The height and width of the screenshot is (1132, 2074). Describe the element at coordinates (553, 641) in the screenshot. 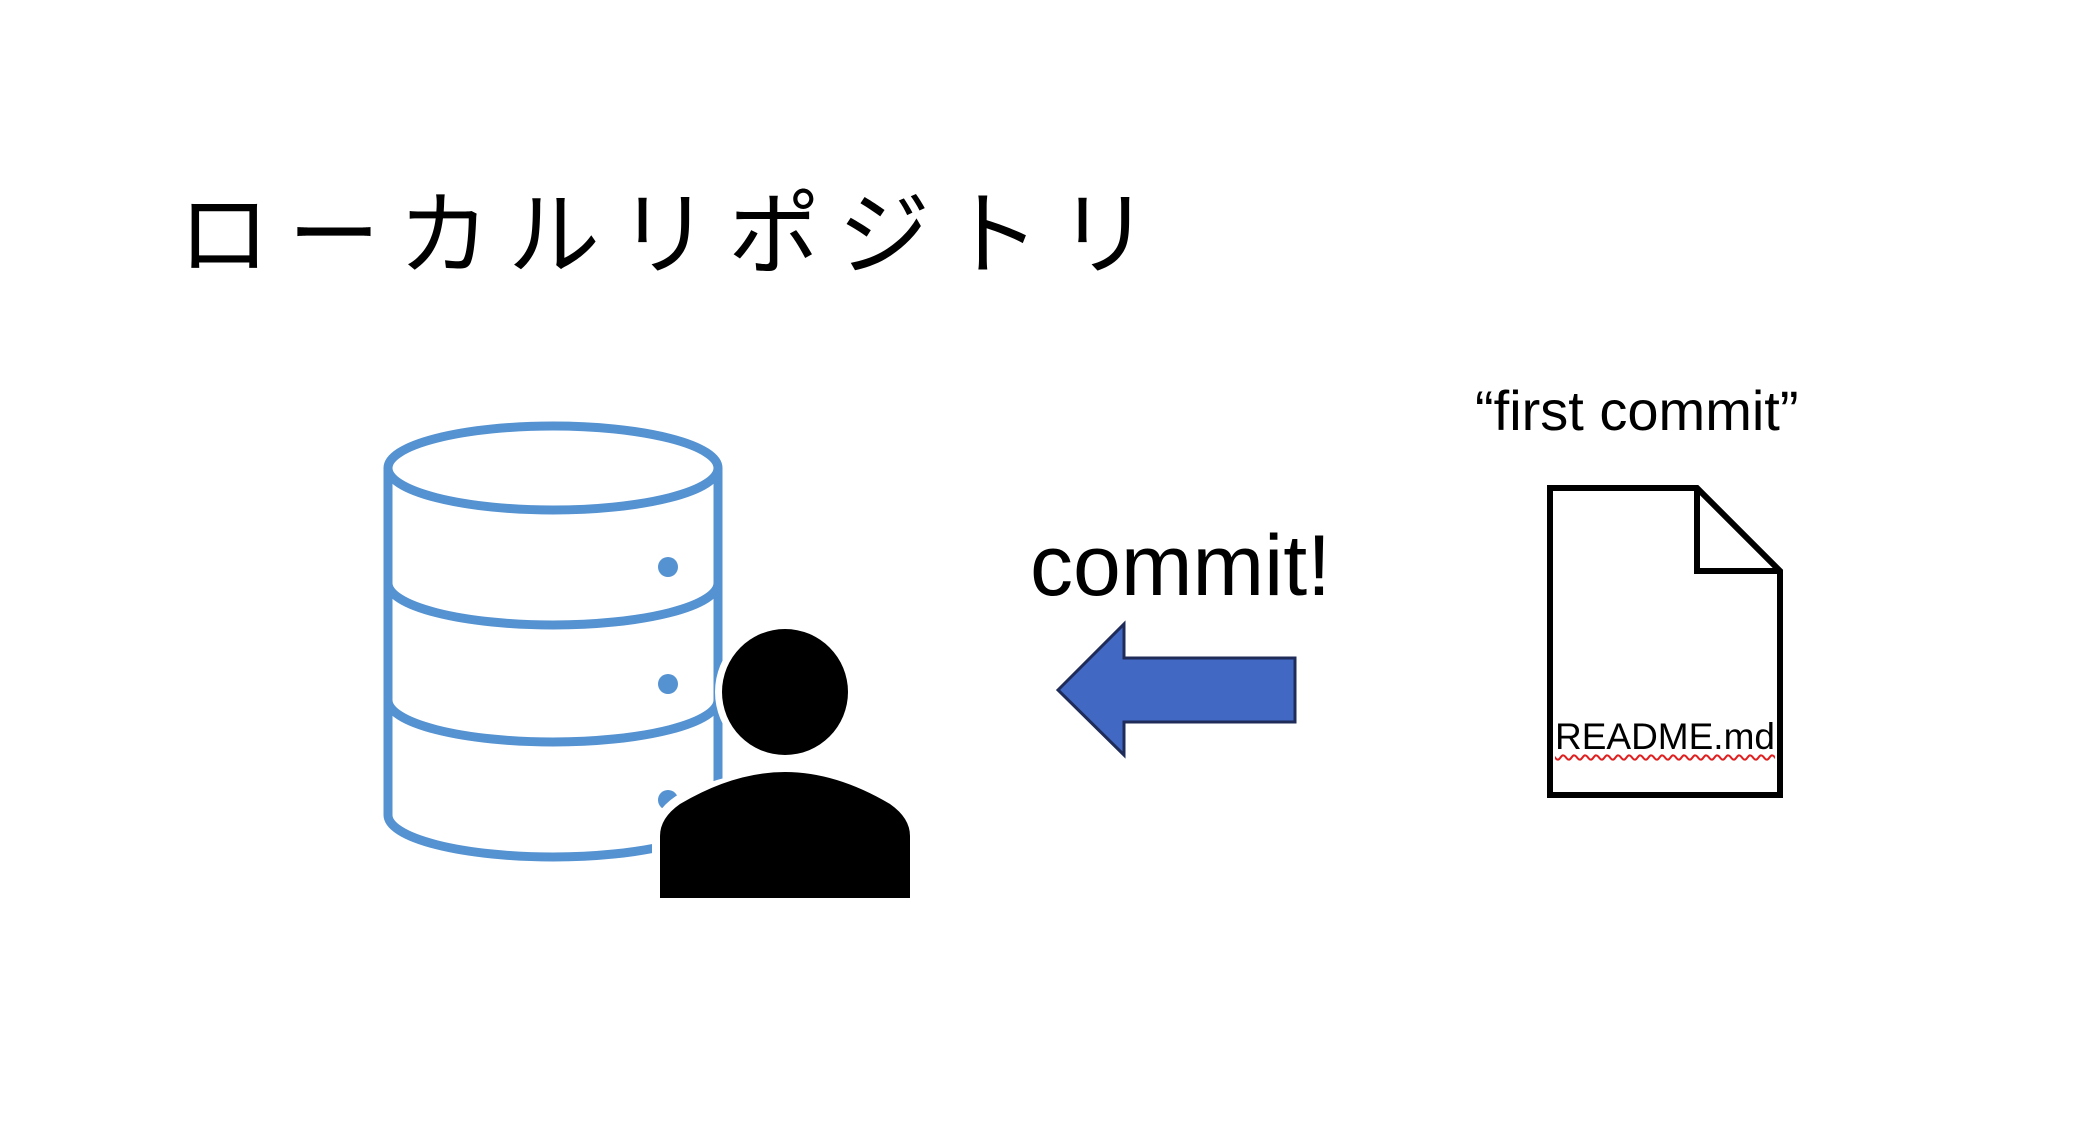

I see `database-icon` at that location.